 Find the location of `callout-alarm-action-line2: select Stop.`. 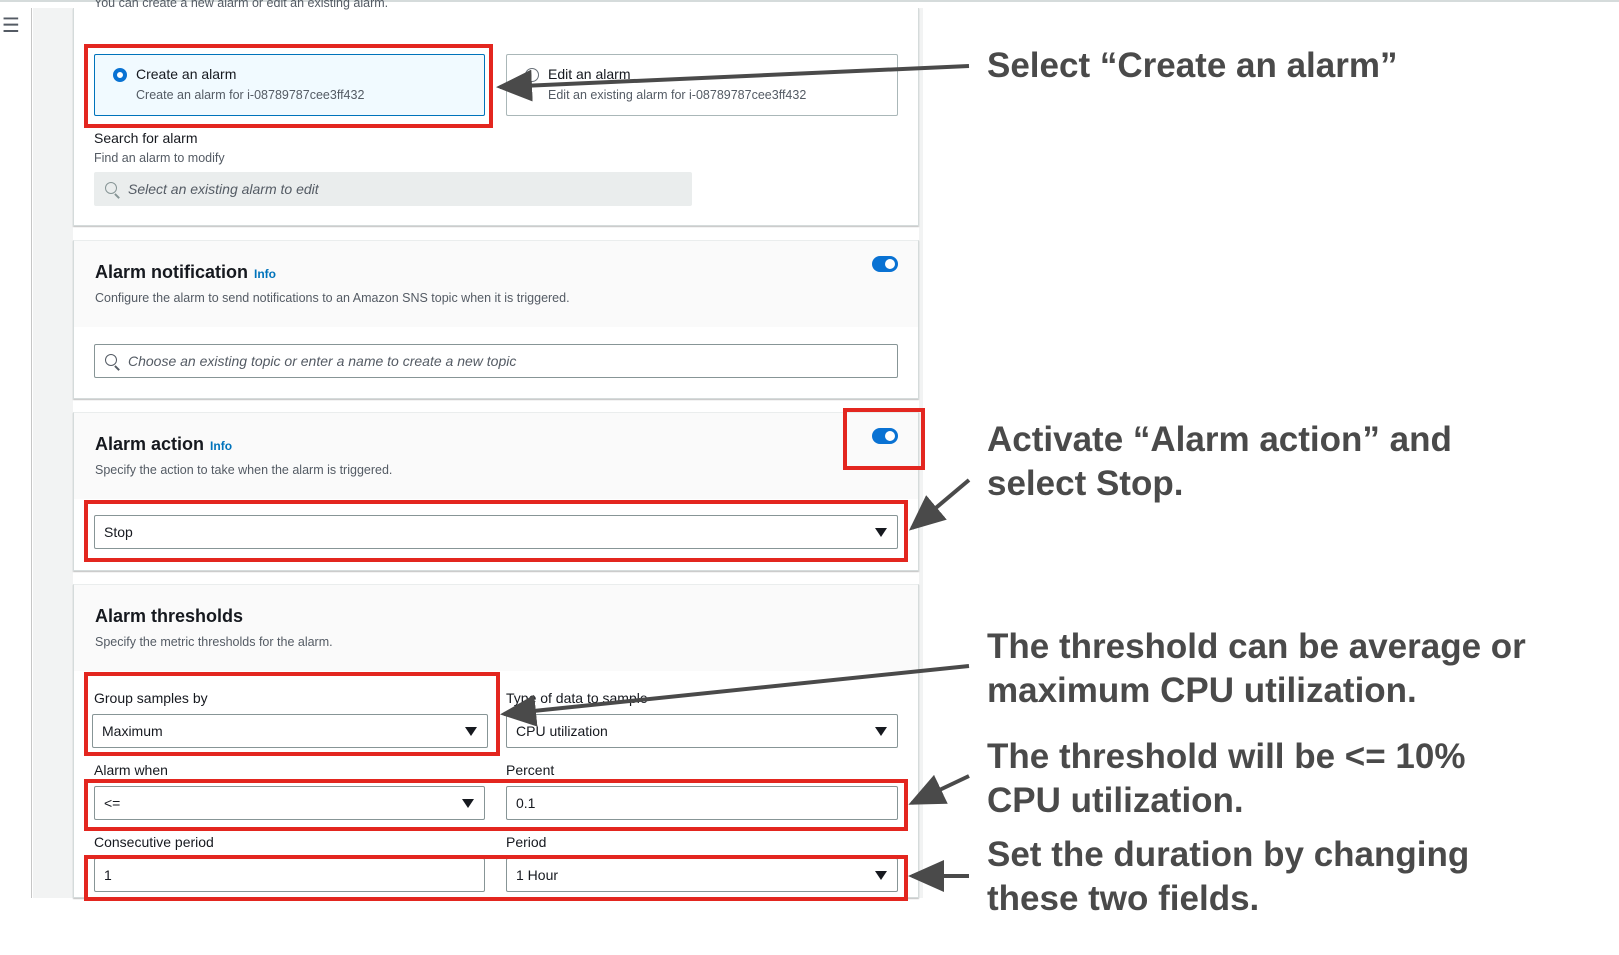

callout-alarm-action-line2: select Stop. is located at coordinates (1085, 483).